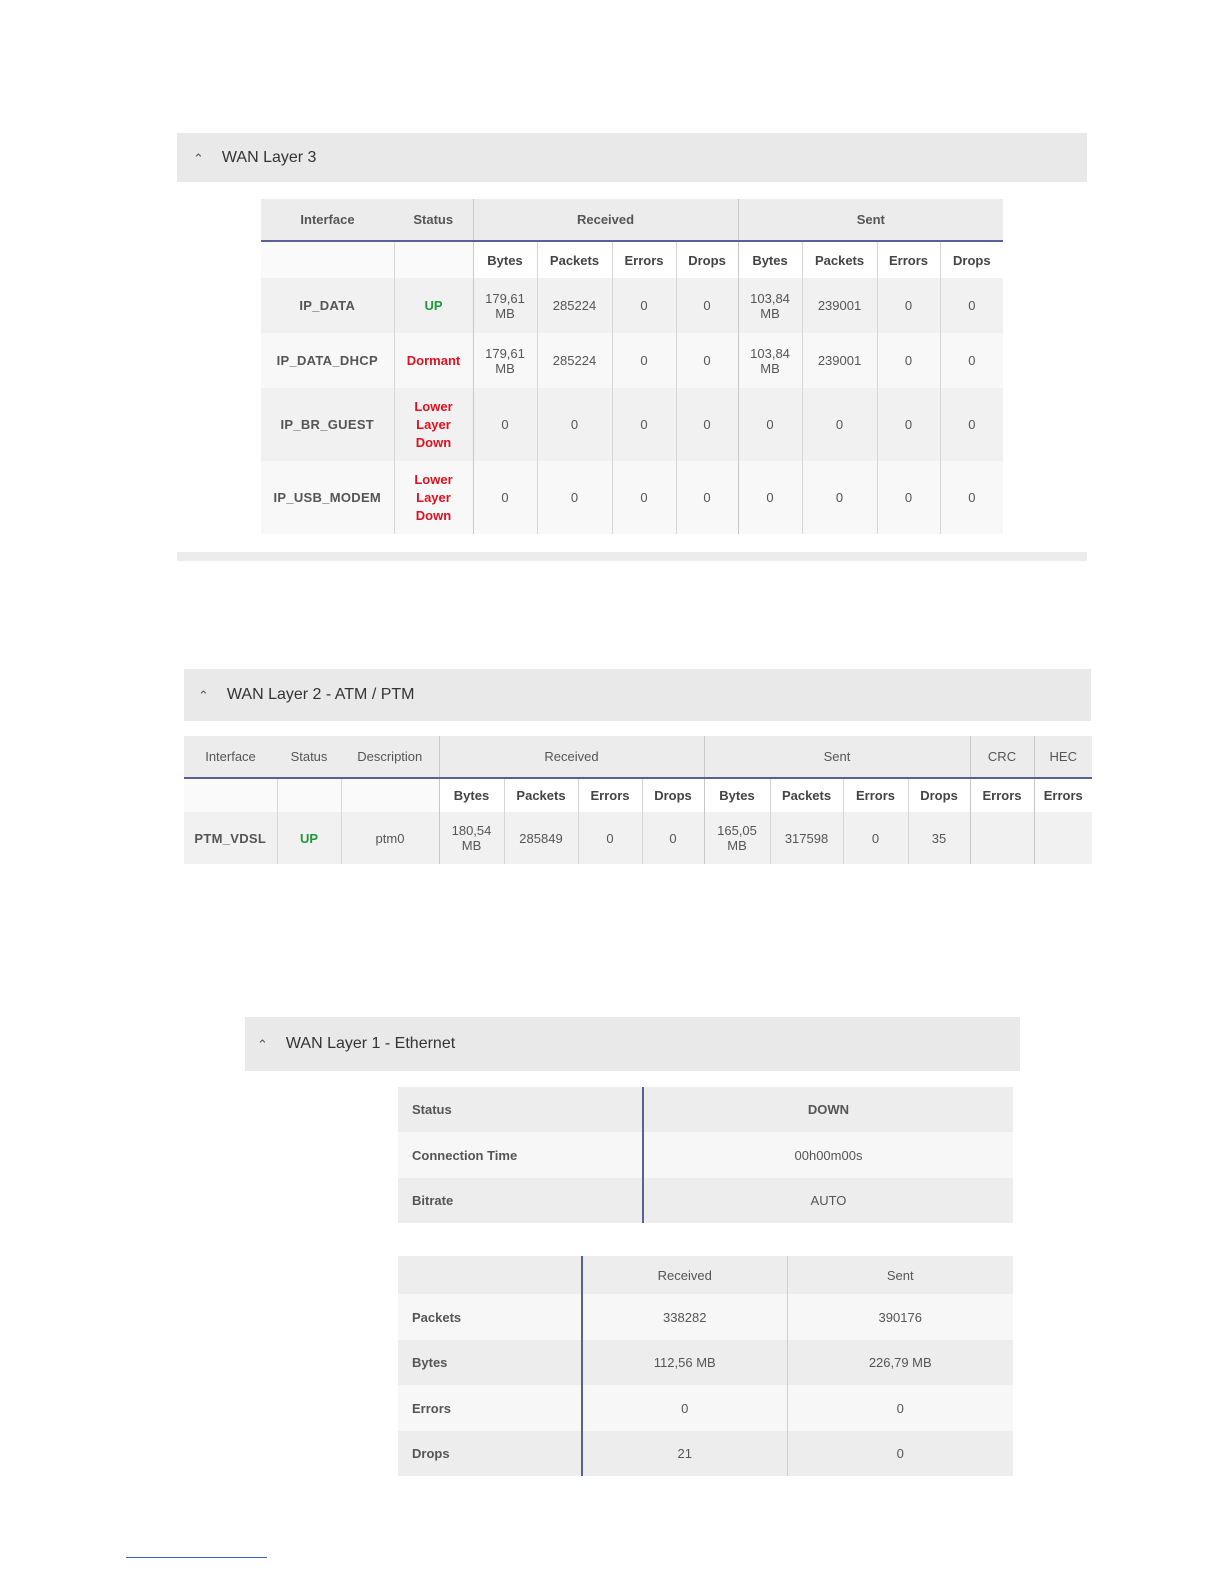  I want to click on wan-layer3-header: ⌃ WAN Layer 3, so click(632, 157).